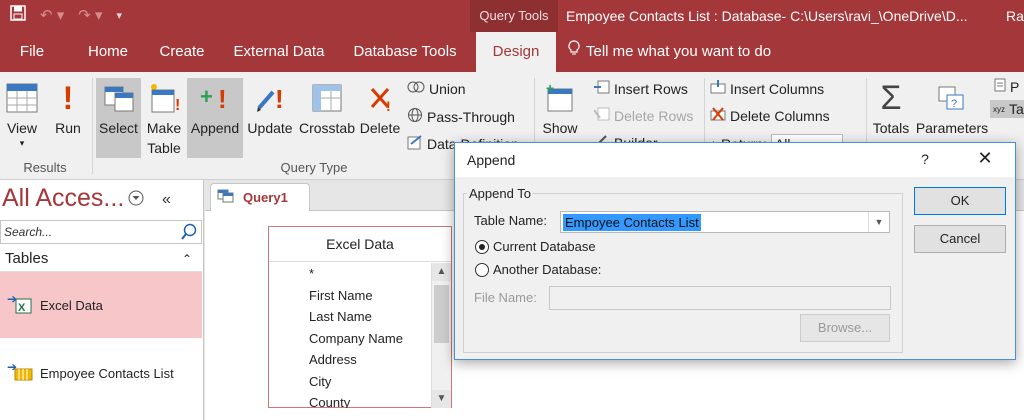 Image resolution: width=1024 pixels, height=420 pixels. I want to click on insert-rows-icon, so click(602, 88).